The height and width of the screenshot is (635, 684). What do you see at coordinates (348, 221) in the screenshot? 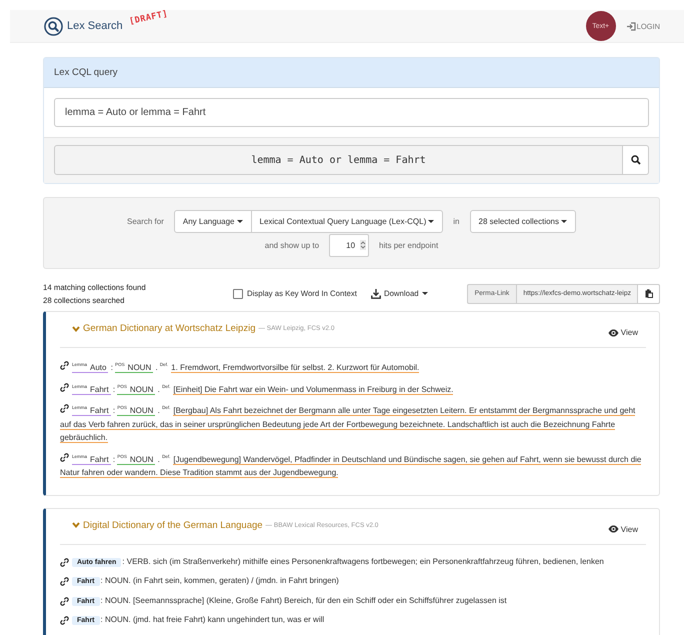
I see `query-language-dropdown: Lexical Contextual Query Language (Lex-CQL)` at bounding box center [348, 221].